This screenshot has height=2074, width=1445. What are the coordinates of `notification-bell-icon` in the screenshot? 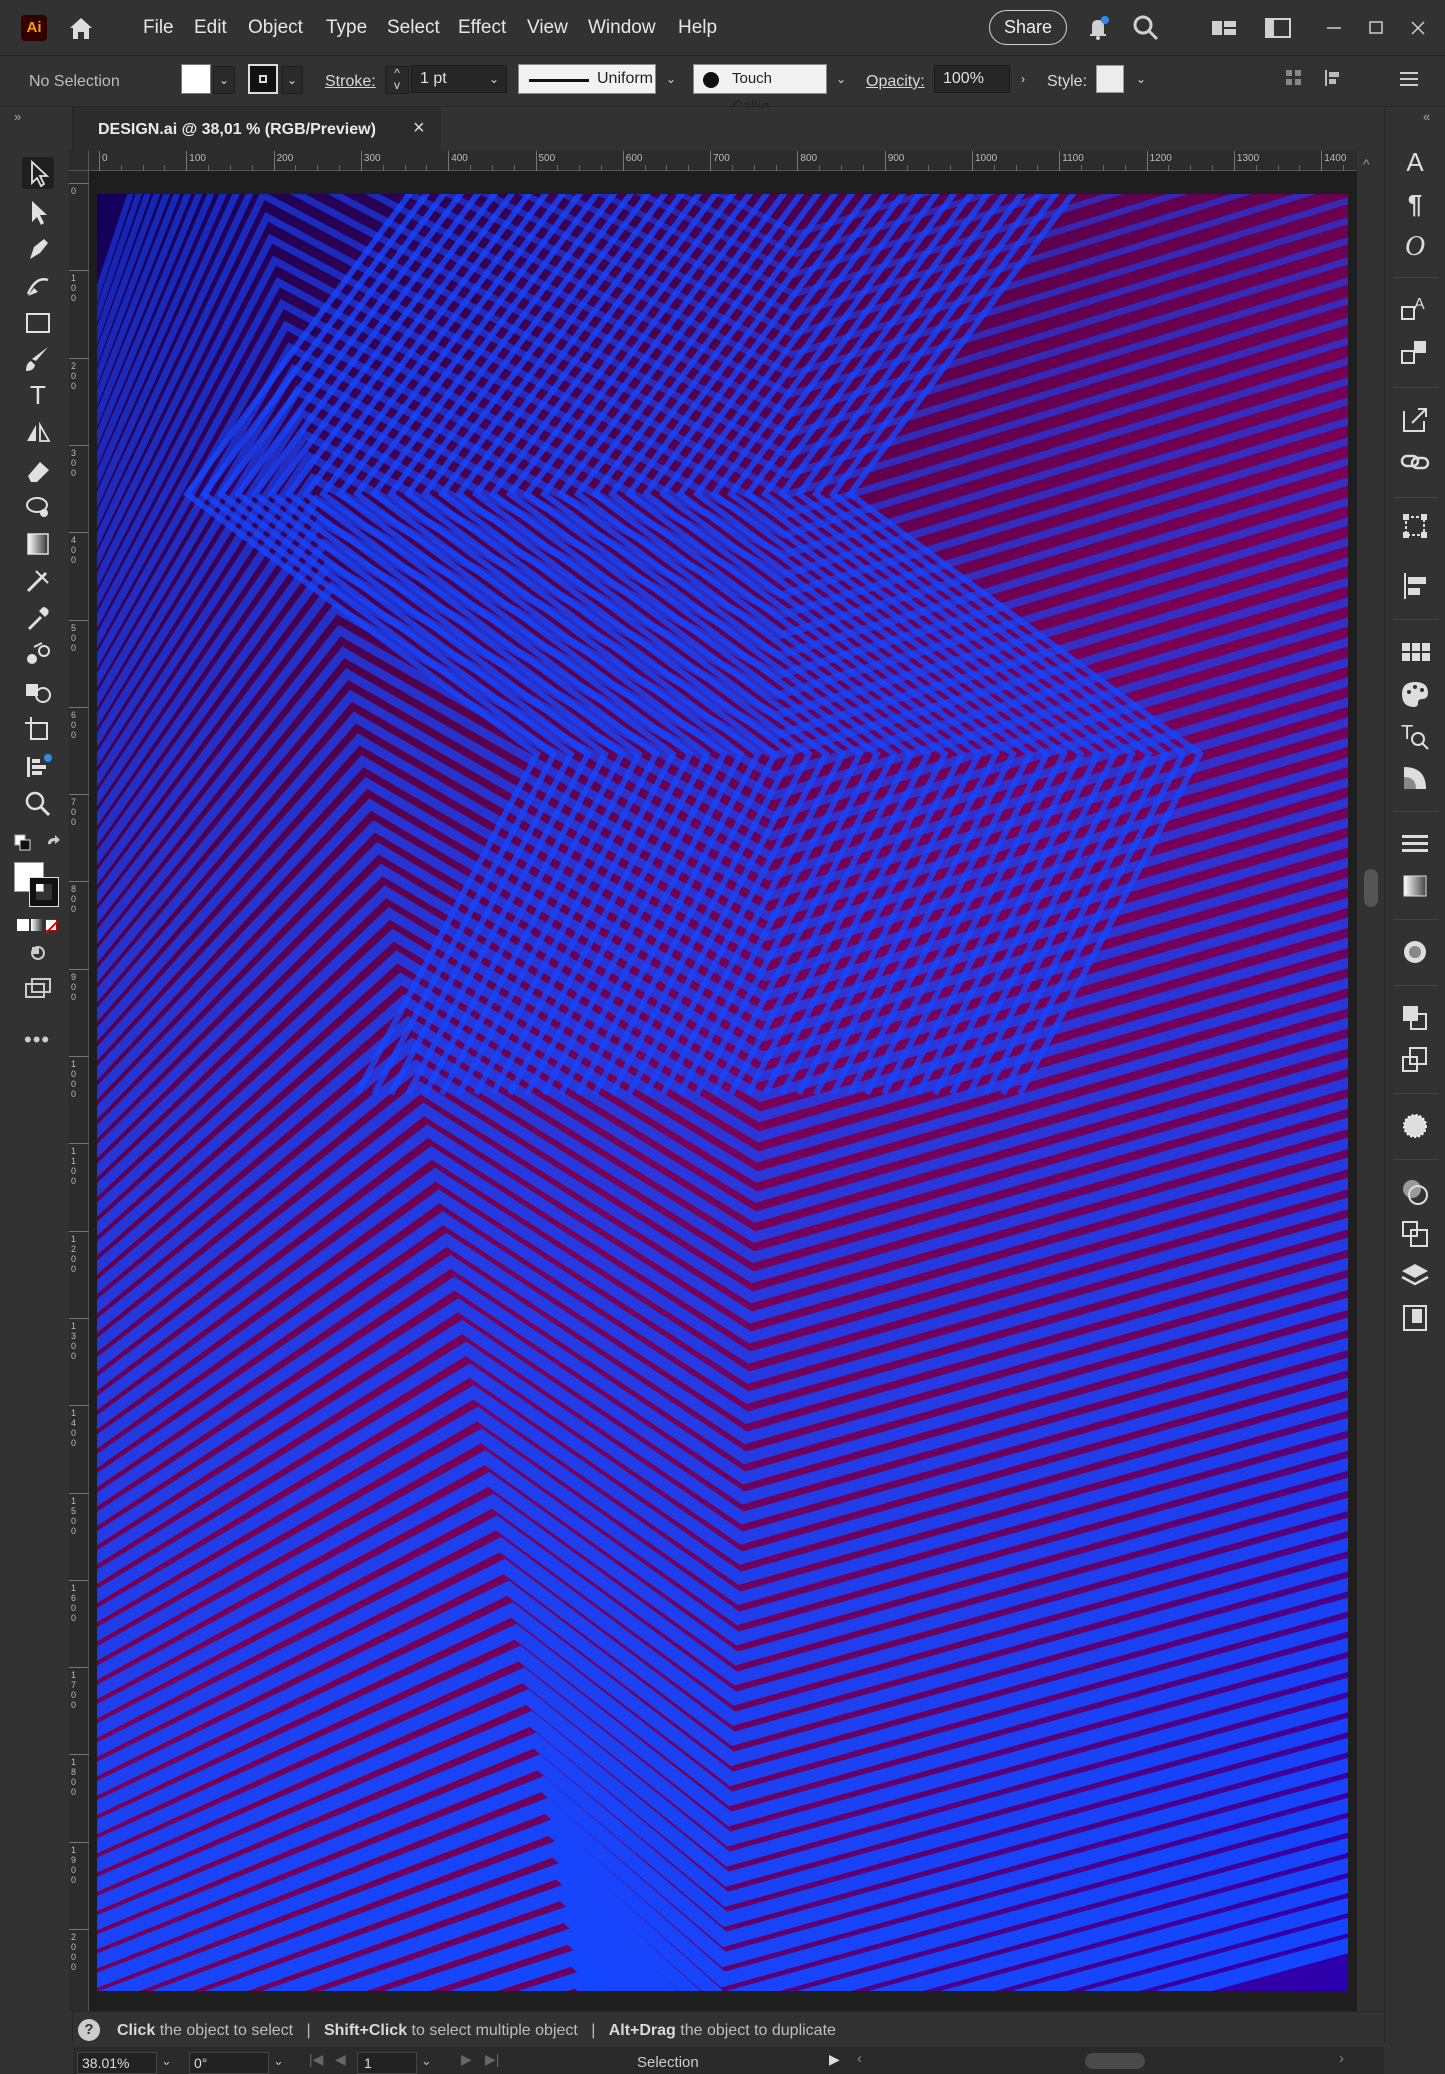 It's located at (1098, 28).